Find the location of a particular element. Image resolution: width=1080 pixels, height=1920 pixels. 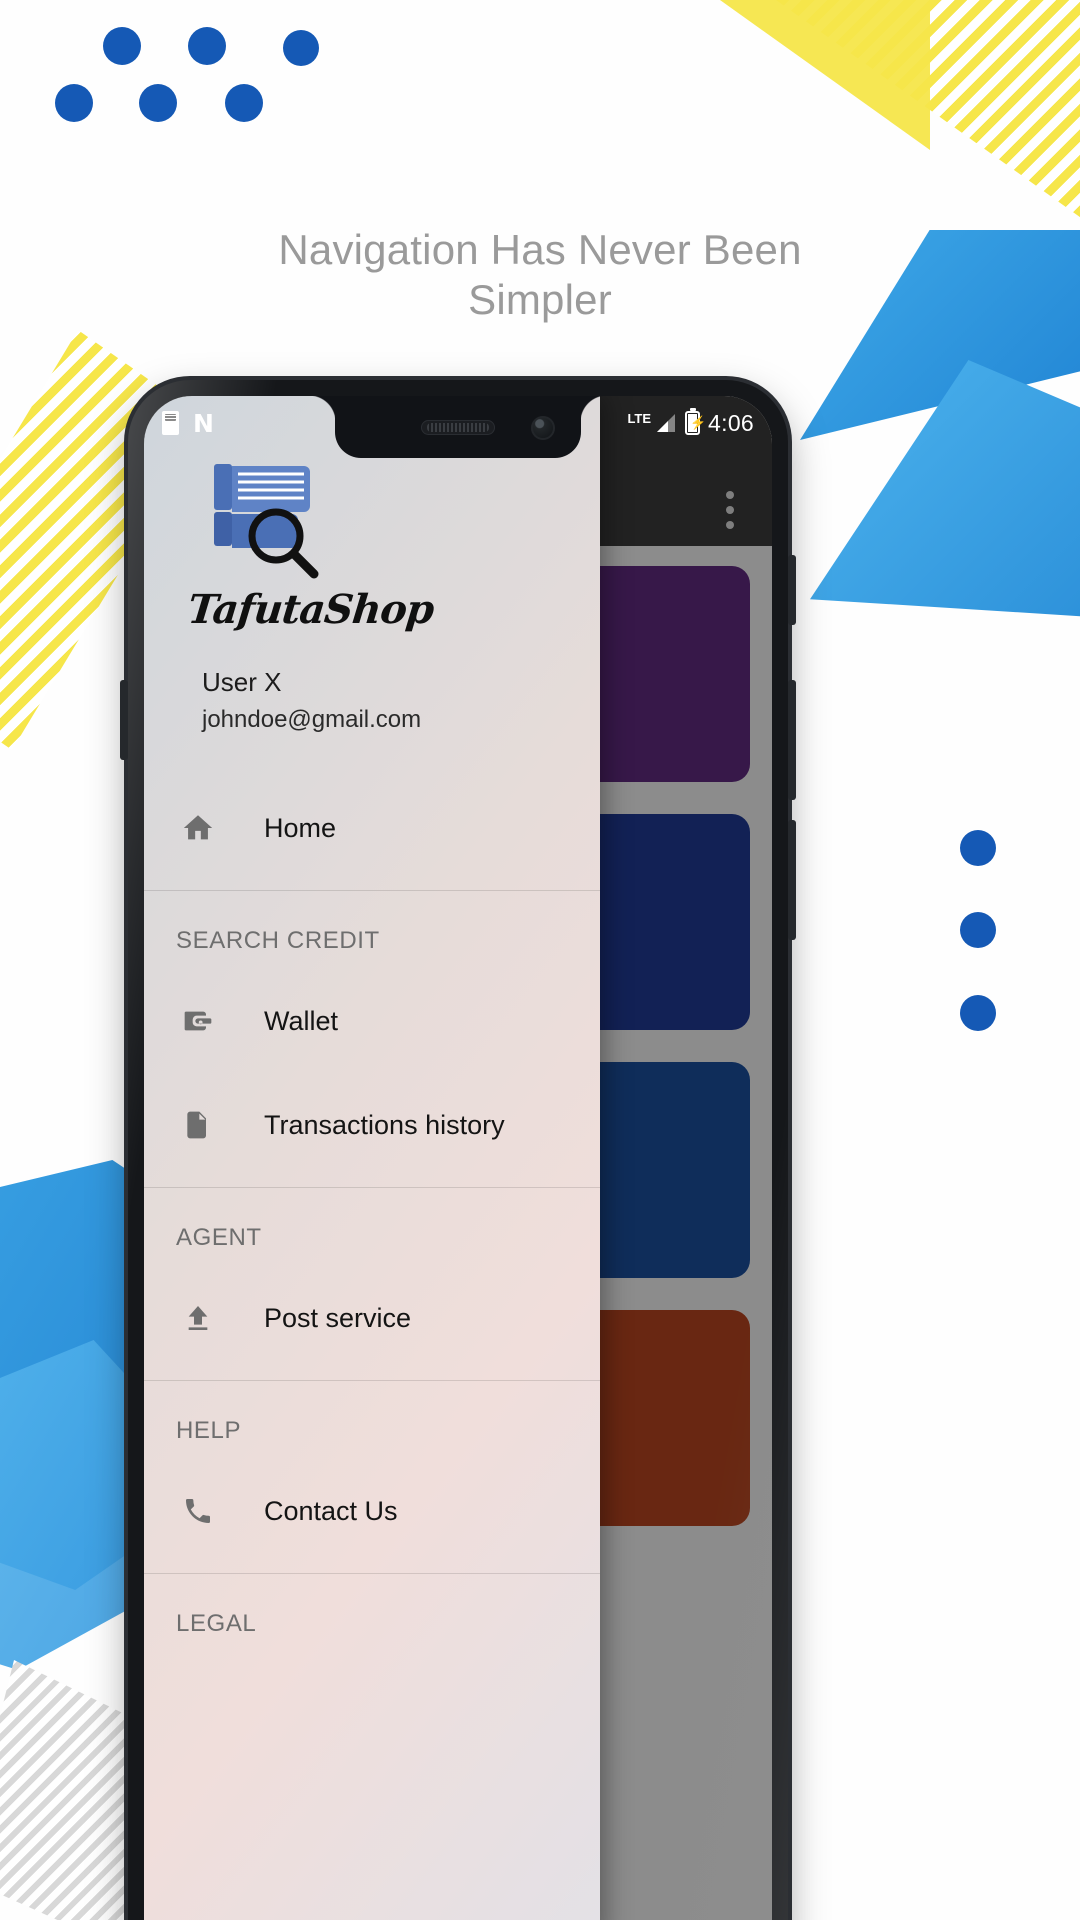

sim-card-icon is located at coordinates (170, 423).